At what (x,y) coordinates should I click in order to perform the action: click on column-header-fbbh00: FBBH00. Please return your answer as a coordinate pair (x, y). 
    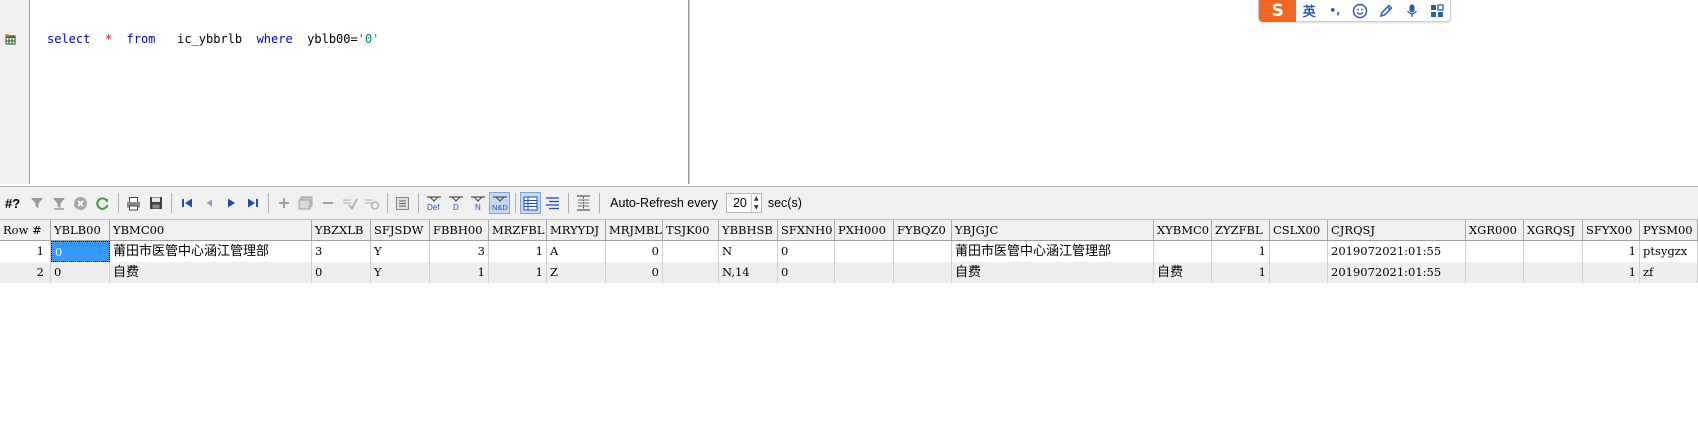
    Looking at the image, I should click on (459, 230).